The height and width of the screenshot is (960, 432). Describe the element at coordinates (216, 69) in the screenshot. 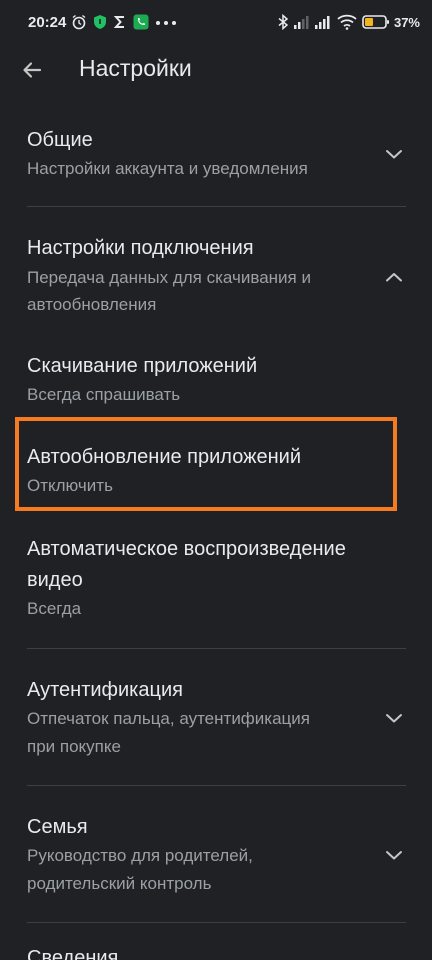

I see `app-bar: Настройки` at that location.